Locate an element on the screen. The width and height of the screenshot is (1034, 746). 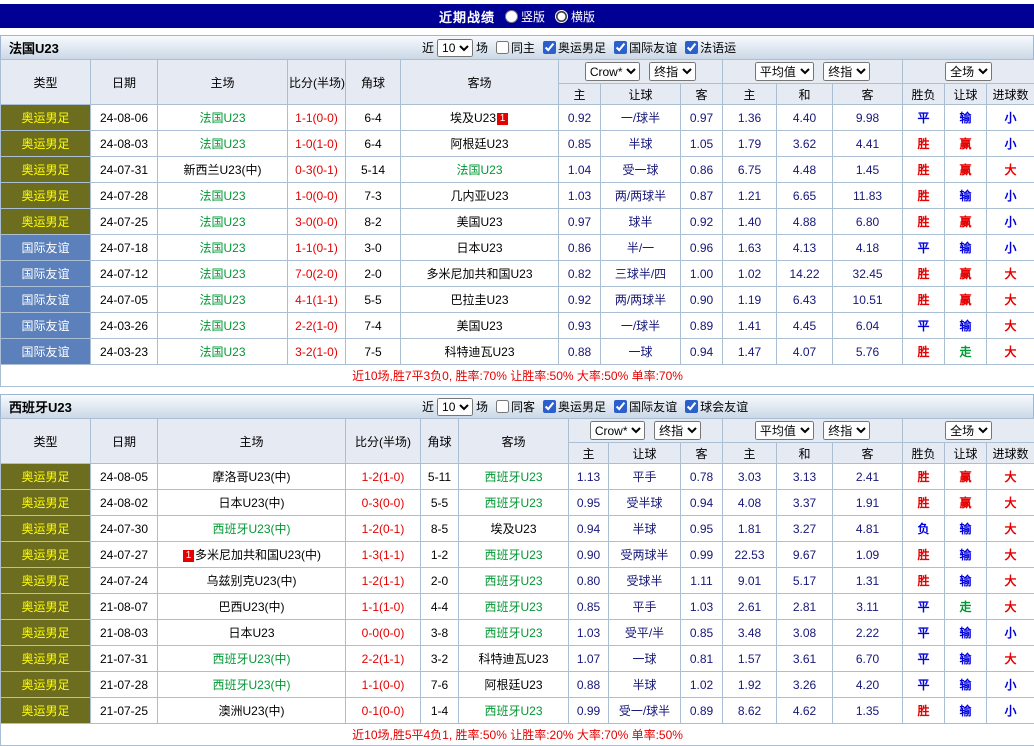
asian-away-odds: 1.11 is located at coordinates (702, 581).